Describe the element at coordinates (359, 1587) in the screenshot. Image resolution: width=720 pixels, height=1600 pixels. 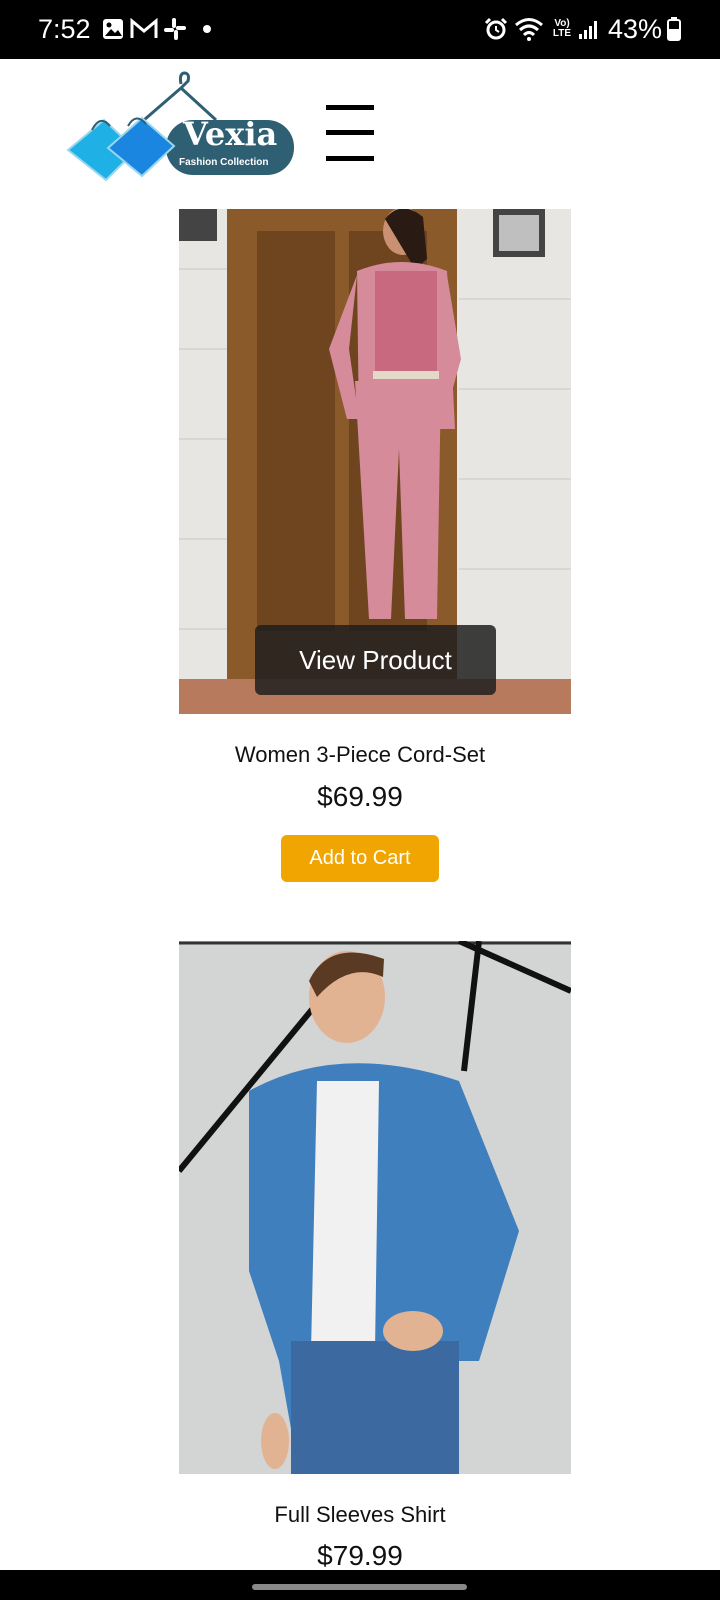
I see `home-gesture-pill` at that location.